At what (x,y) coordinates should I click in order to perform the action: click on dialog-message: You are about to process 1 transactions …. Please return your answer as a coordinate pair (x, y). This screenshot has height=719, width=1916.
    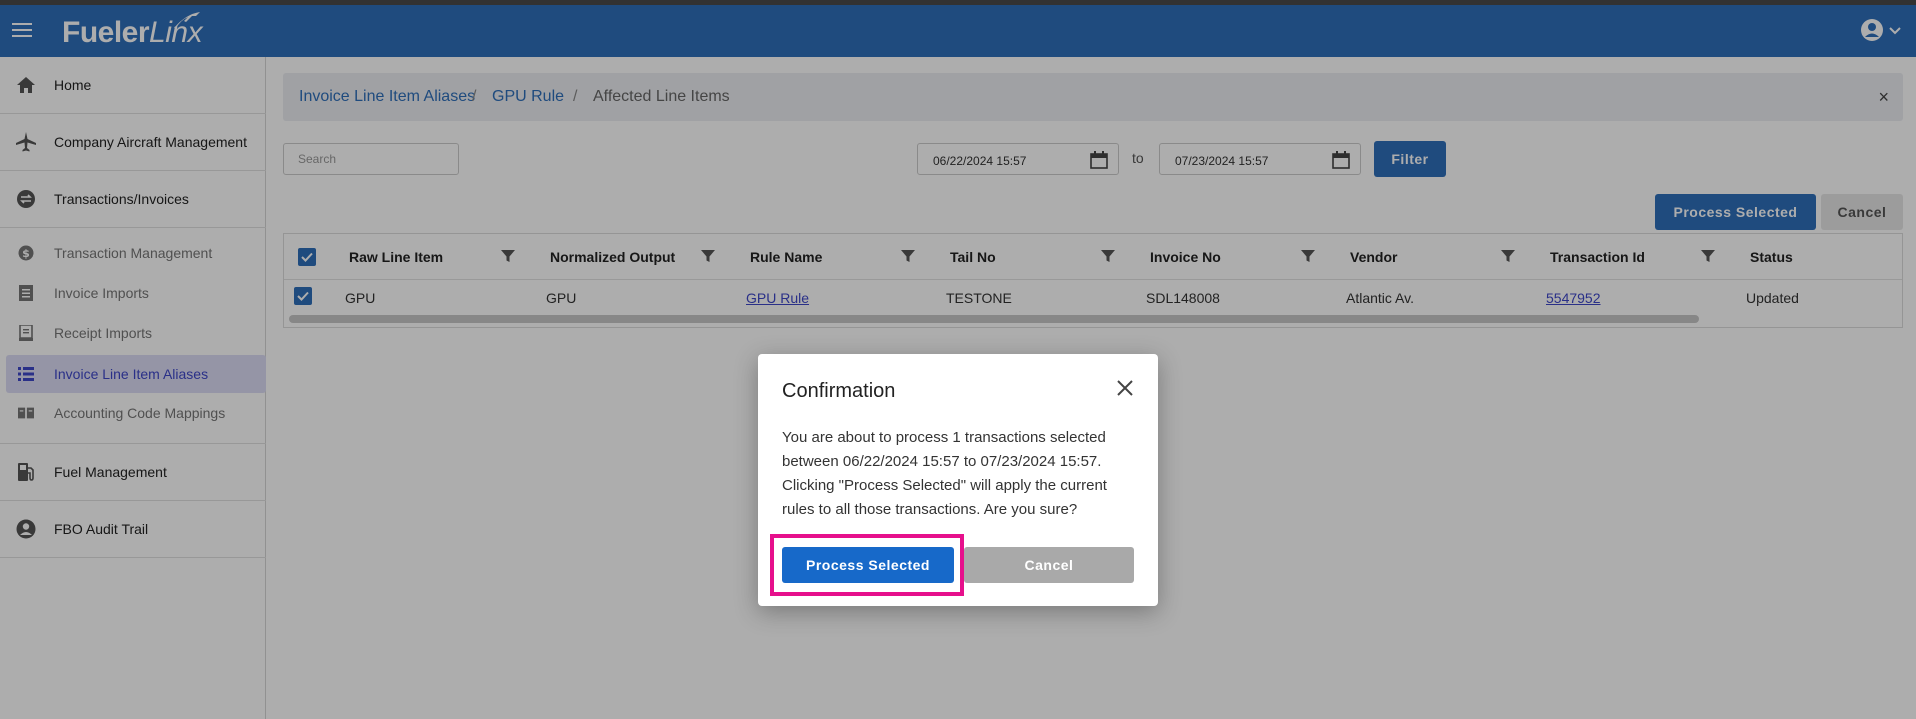
    Looking at the image, I should click on (944, 473).